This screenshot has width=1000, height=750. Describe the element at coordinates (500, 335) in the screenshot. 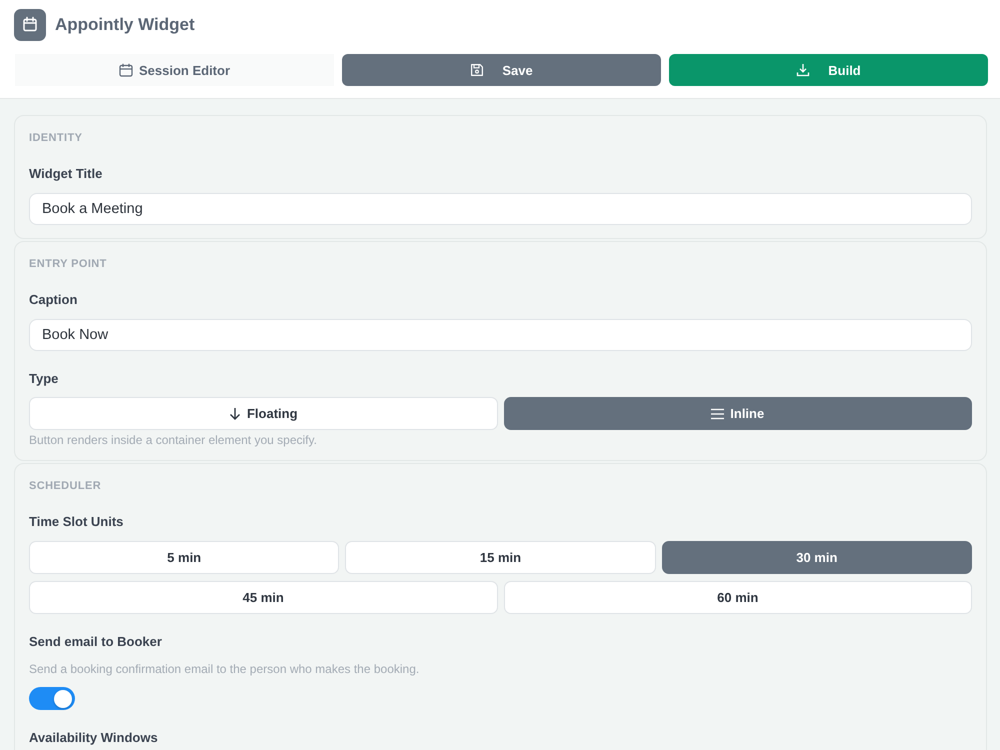

I see `input-field: Book Now` at that location.